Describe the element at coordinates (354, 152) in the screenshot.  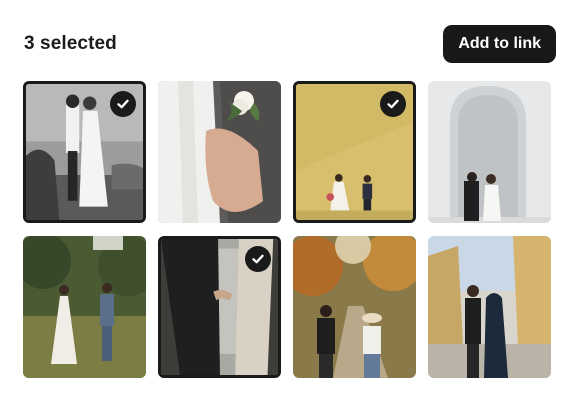
I see `photo-couple-yellow-wall` at that location.